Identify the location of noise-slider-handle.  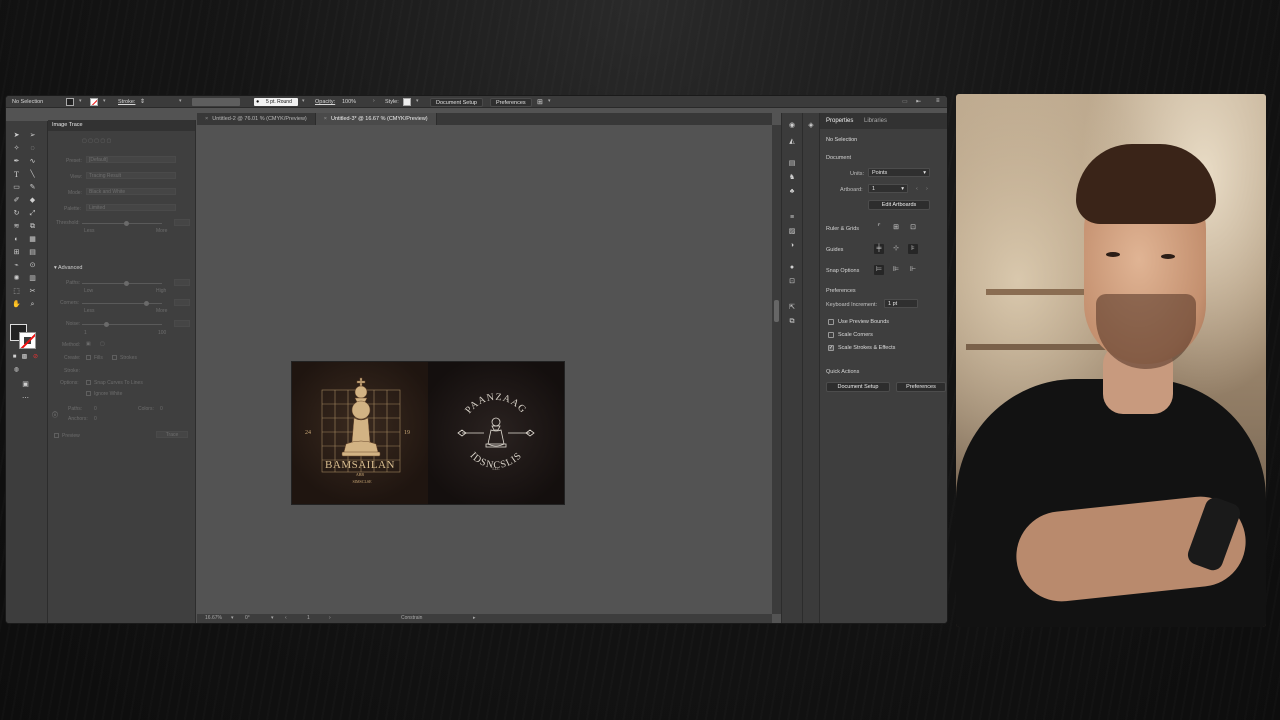
(106, 324).